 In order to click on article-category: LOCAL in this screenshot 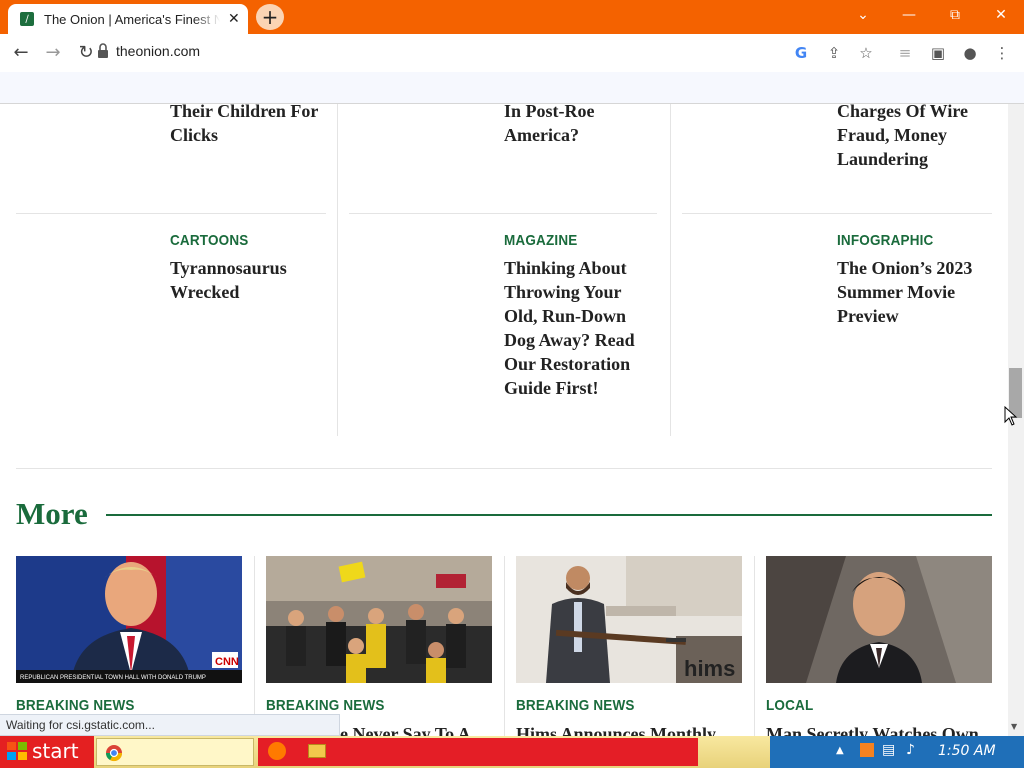, I will do `click(789, 705)`.